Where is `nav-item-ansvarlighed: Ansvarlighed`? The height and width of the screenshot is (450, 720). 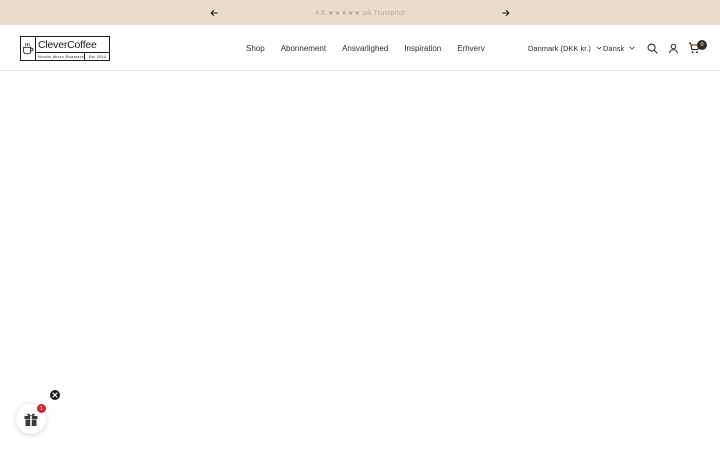 nav-item-ansvarlighed: Ansvarlighed is located at coordinates (365, 48).